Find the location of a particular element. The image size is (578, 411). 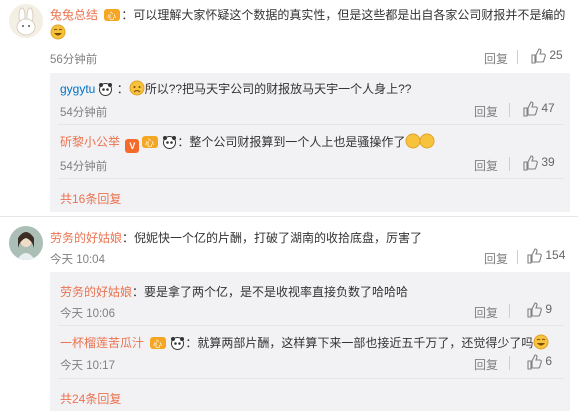

reply-text: ：就算两部片酬，这样算下来一部也接近五千万了，还觉得少了吗 is located at coordinates (359, 343).